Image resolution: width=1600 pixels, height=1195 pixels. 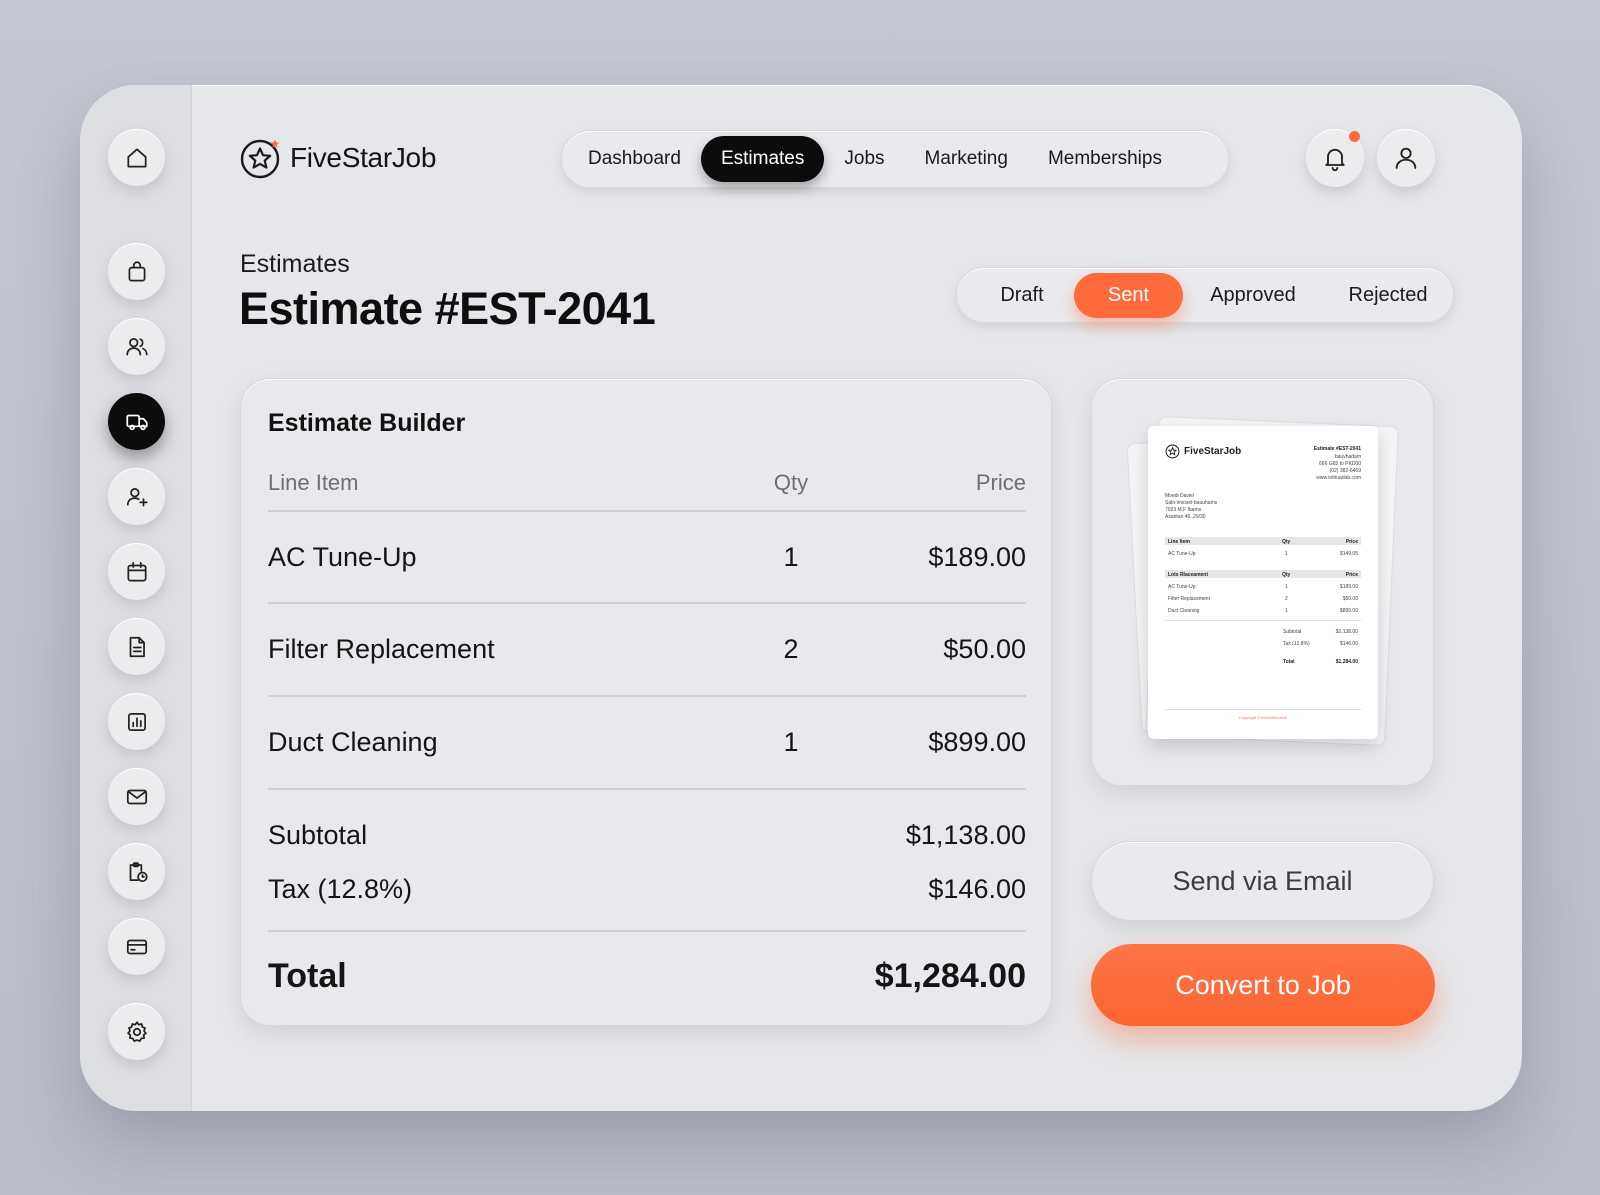 What do you see at coordinates (926, 557) in the screenshot?
I see `line-item-price: $189.00` at bounding box center [926, 557].